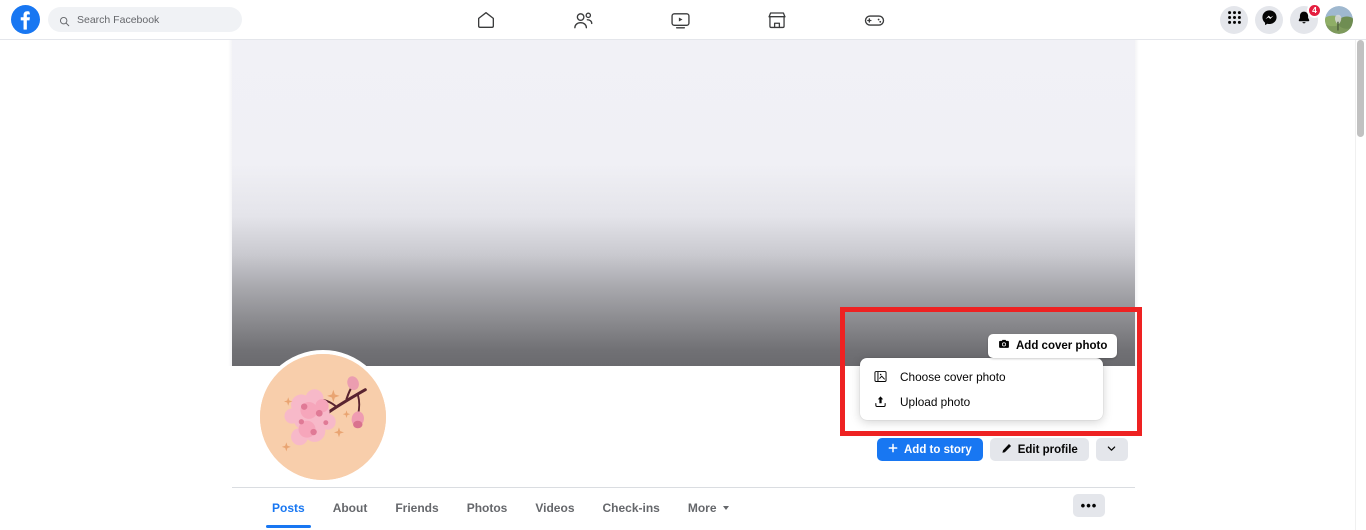  I want to click on nav-tab-gaming, so click(874, 20).